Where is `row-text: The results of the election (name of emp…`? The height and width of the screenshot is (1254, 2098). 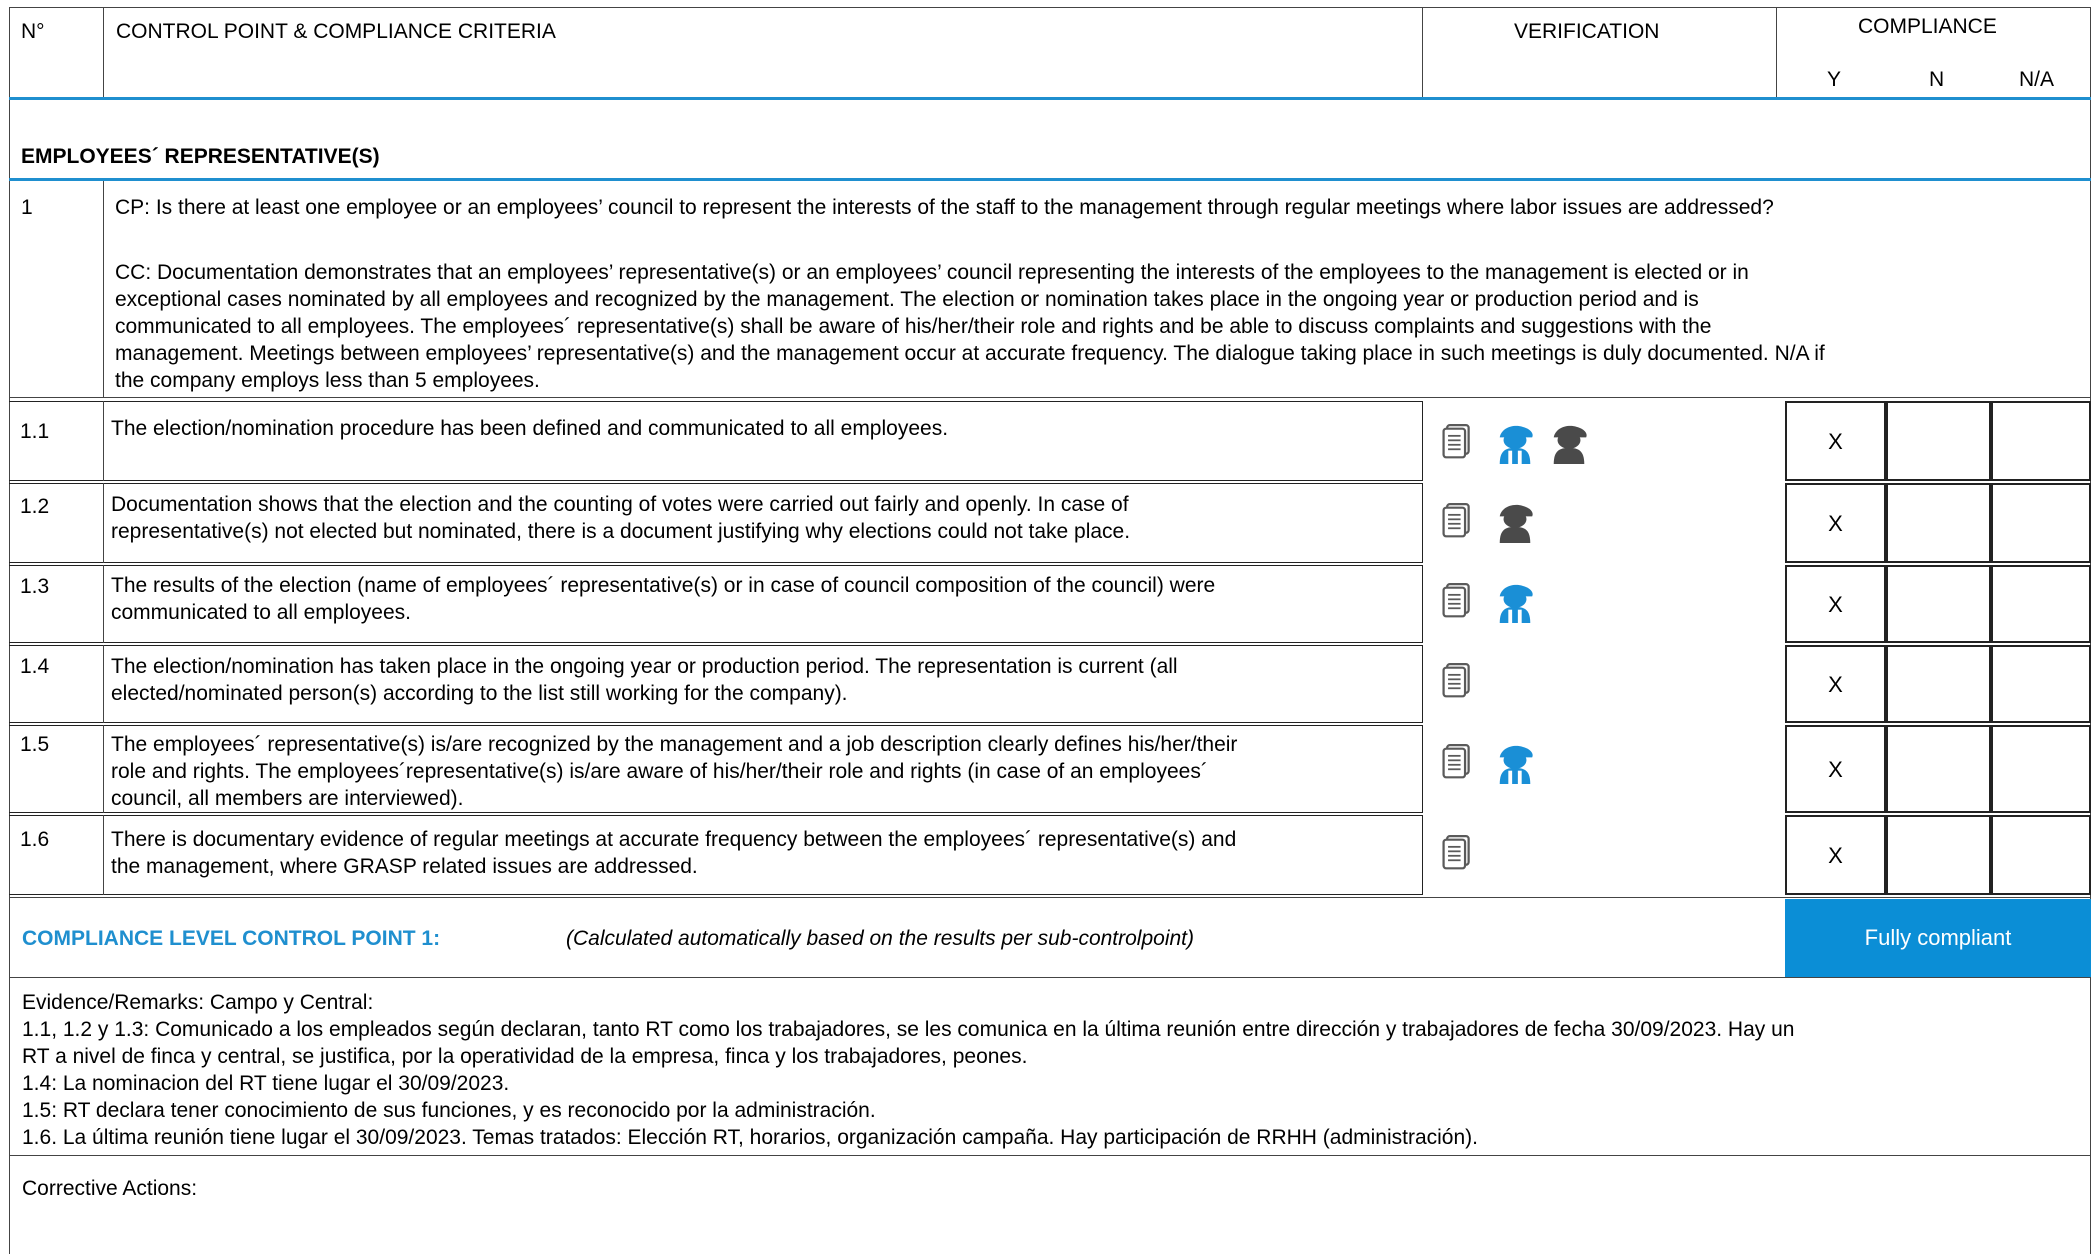
row-text: The results of the election (name of emp… is located at coordinates (663, 599).